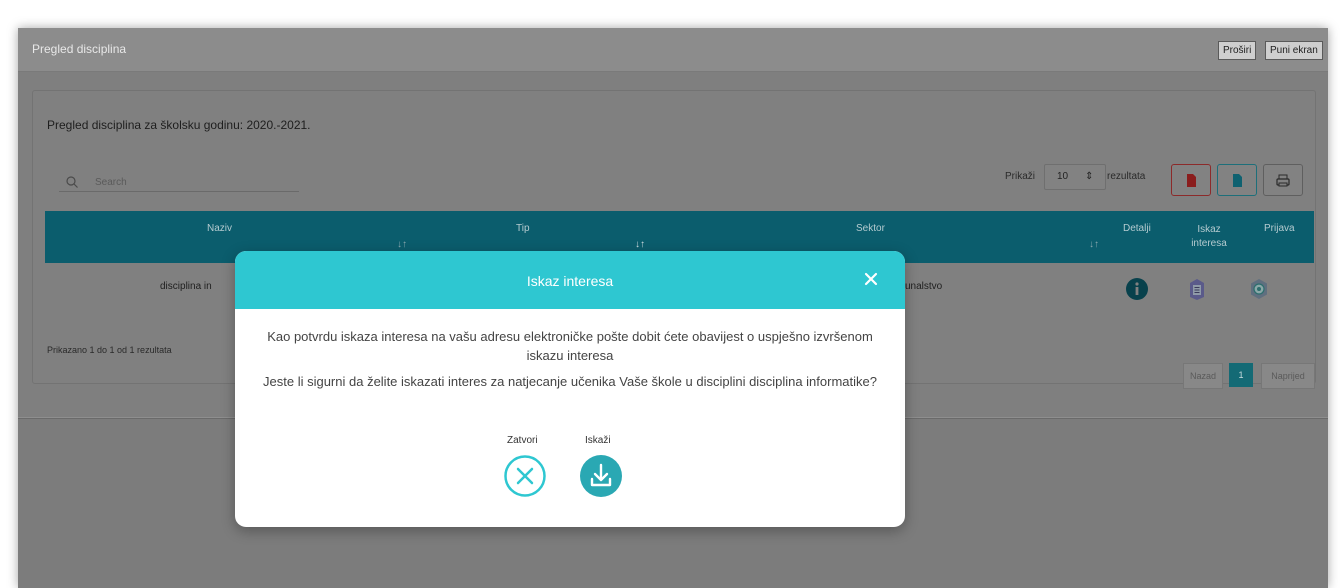 The height and width of the screenshot is (588, 1341). What do you see at coordinates (1203, 376) in the screenshot?
I see `prev-page-button: Nazad` at bounding box center [1203, 376].